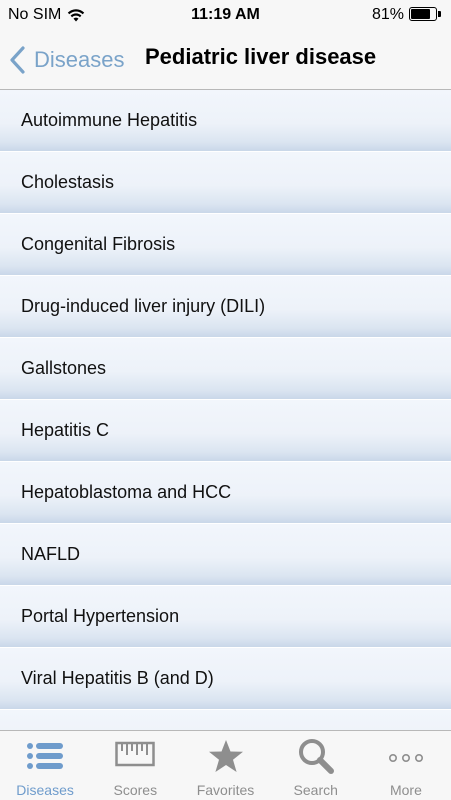 The width and height of the screenshot is (451, 800). I want to click on list-item-dili: Drug-induced liver injury (DILI), so click(225, 307).